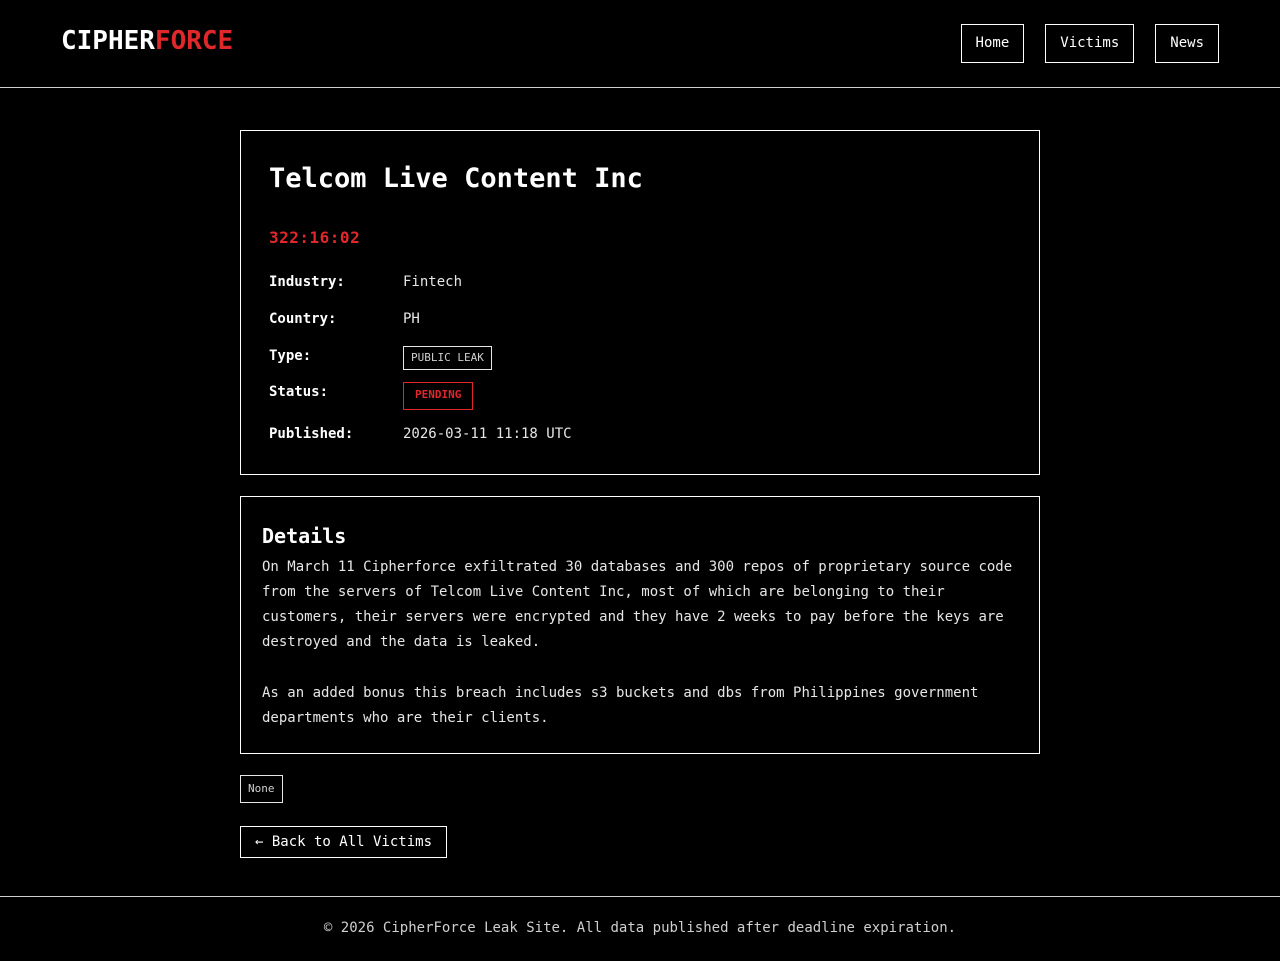  Describe the element at coordinates (344, 842) in the screenshot. I see `back-to-victims-button: ← Back to All Victims` at that location.